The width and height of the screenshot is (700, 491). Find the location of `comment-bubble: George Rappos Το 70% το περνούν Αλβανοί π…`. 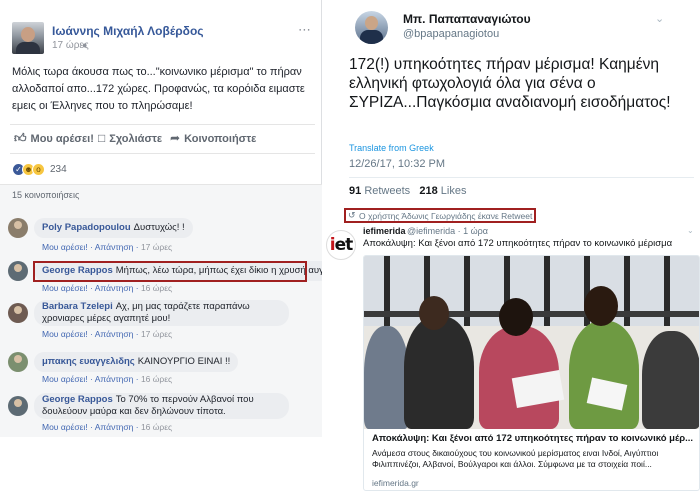

comment-bubble: George Rappos Το 70% το περνούν Αλβανοί π… is located at coordinates (161, 406).